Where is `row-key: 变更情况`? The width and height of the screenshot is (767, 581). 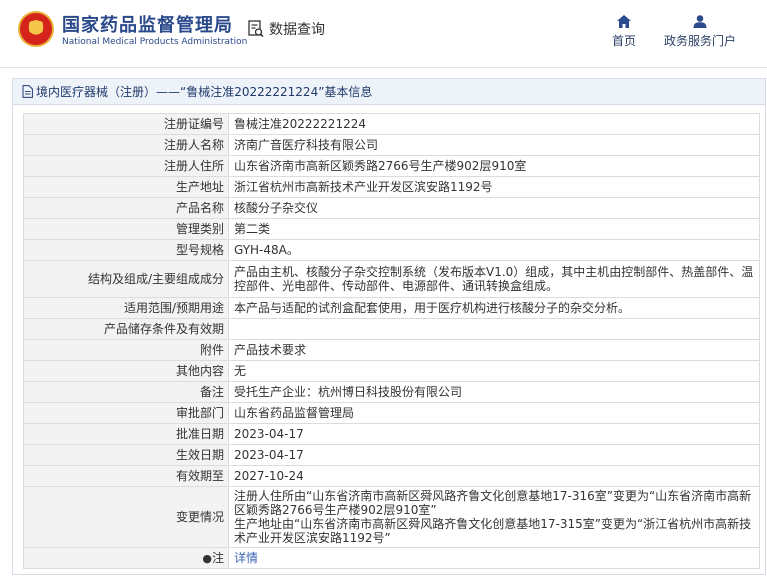 row-key: 变更情况 is located at coordinates (126, 517).